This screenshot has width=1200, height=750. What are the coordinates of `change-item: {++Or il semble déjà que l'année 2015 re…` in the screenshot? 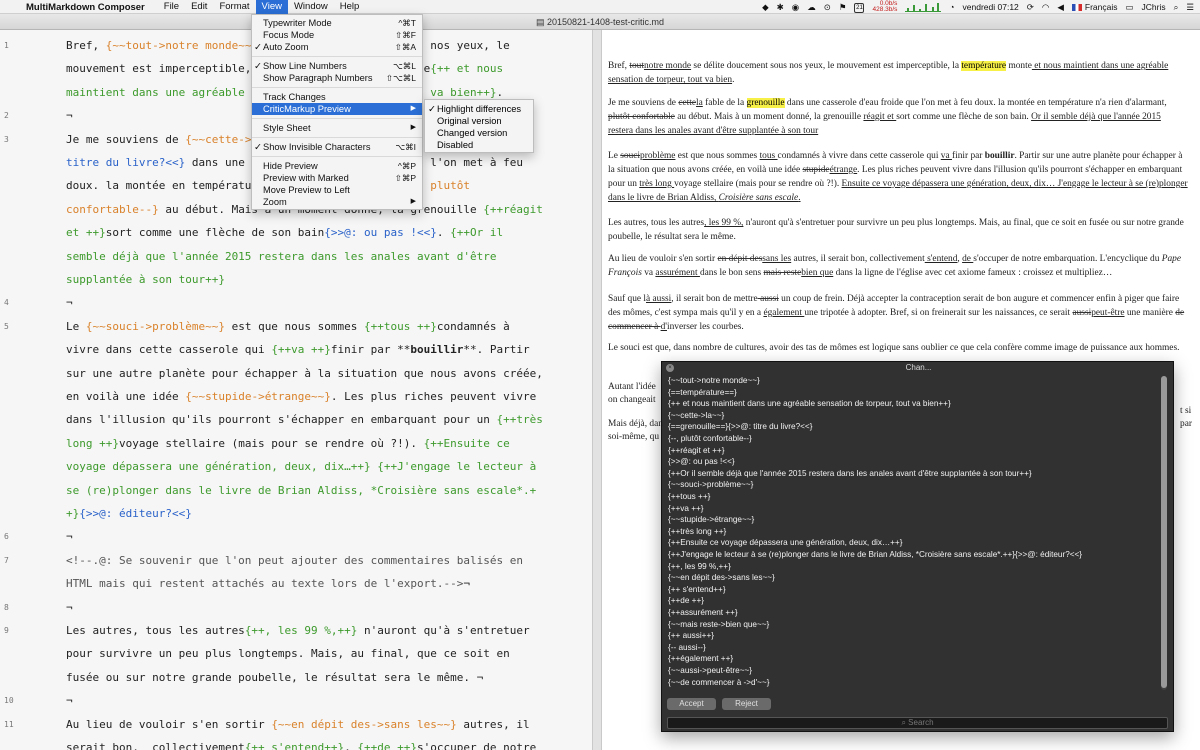 It's located at (850, 473).